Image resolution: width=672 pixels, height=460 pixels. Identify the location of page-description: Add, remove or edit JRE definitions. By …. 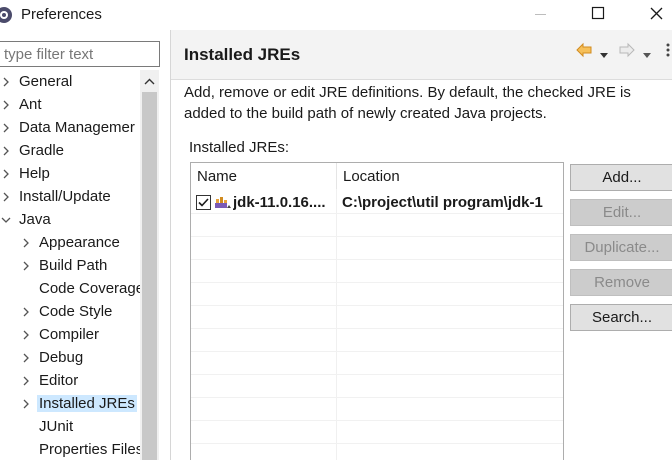
(407, 103).